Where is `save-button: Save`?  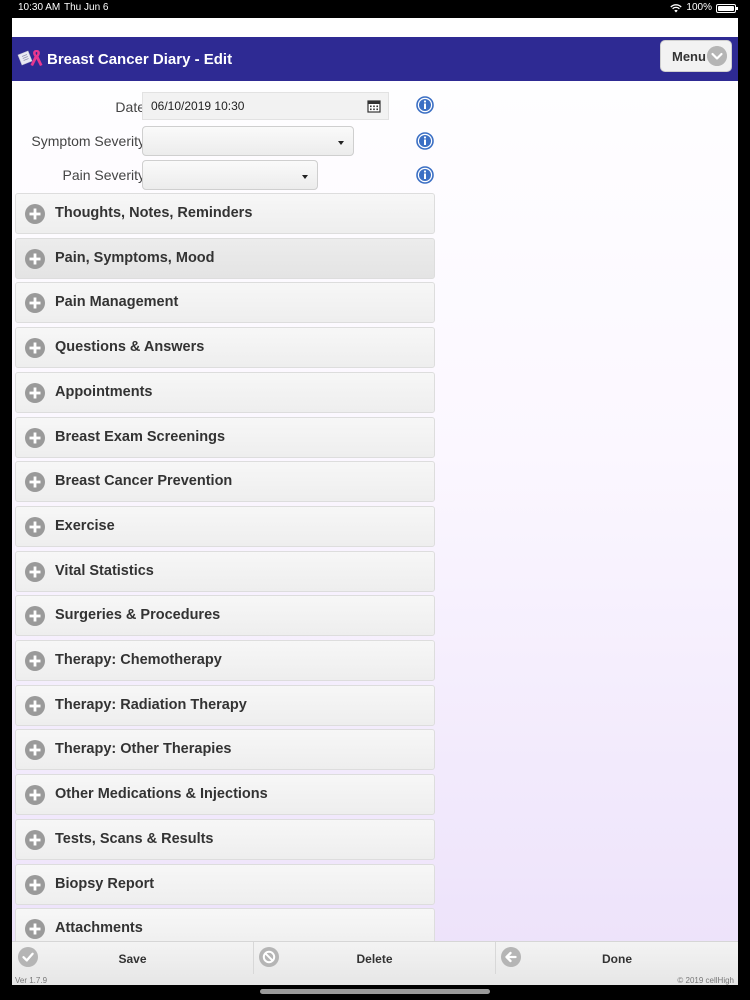 save-button: Save is located at coordinates (133, 958).